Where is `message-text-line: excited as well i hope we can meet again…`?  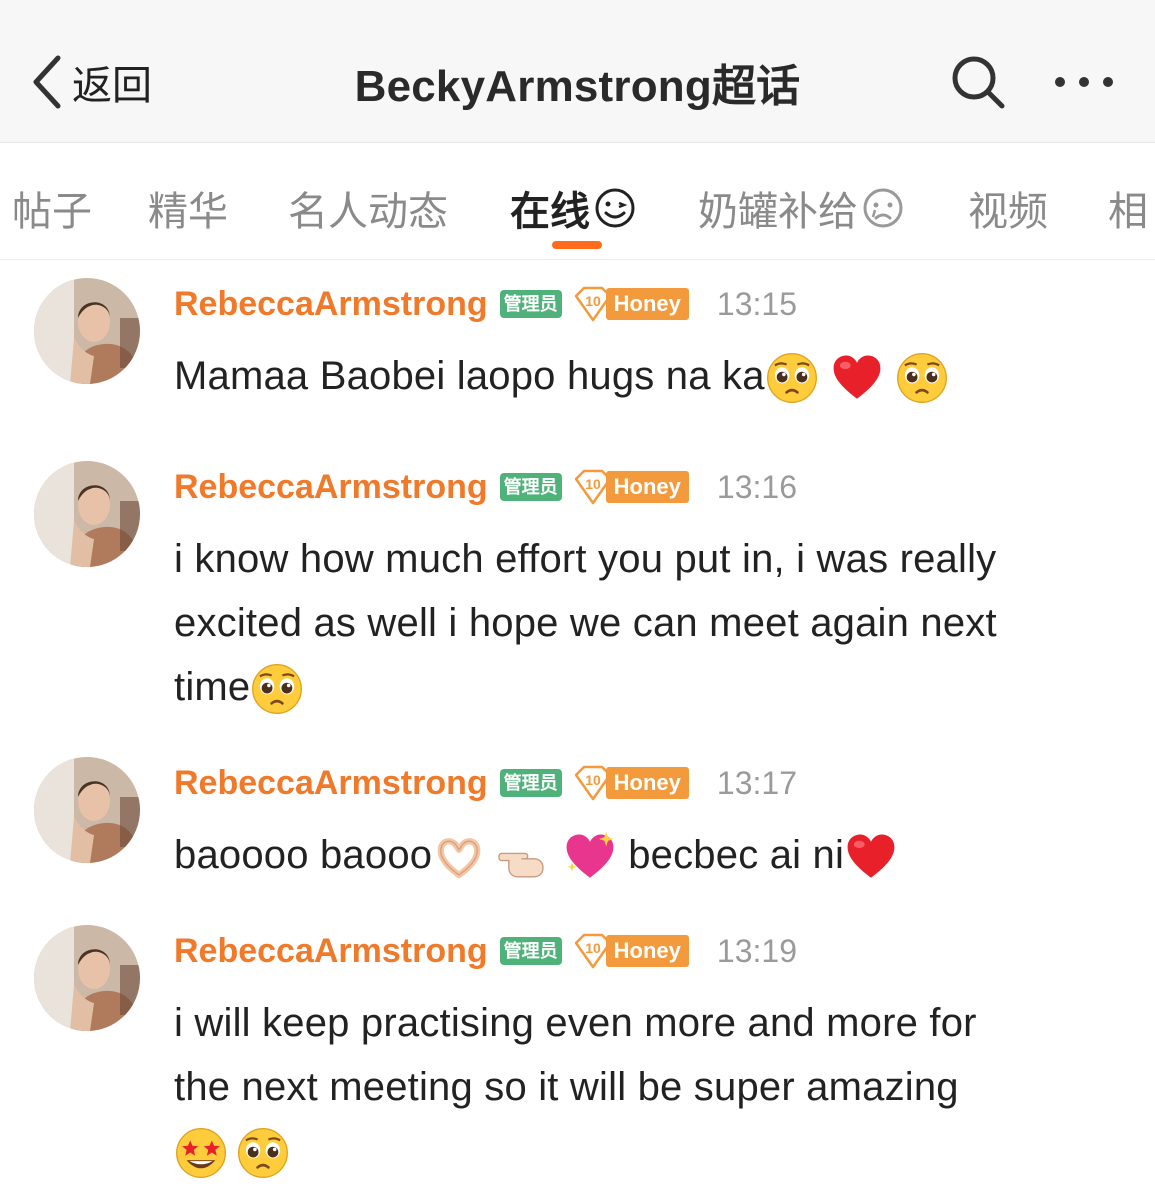 message-text-line: excited as well i hope we can meet again… is located at coordinates (585, 623).